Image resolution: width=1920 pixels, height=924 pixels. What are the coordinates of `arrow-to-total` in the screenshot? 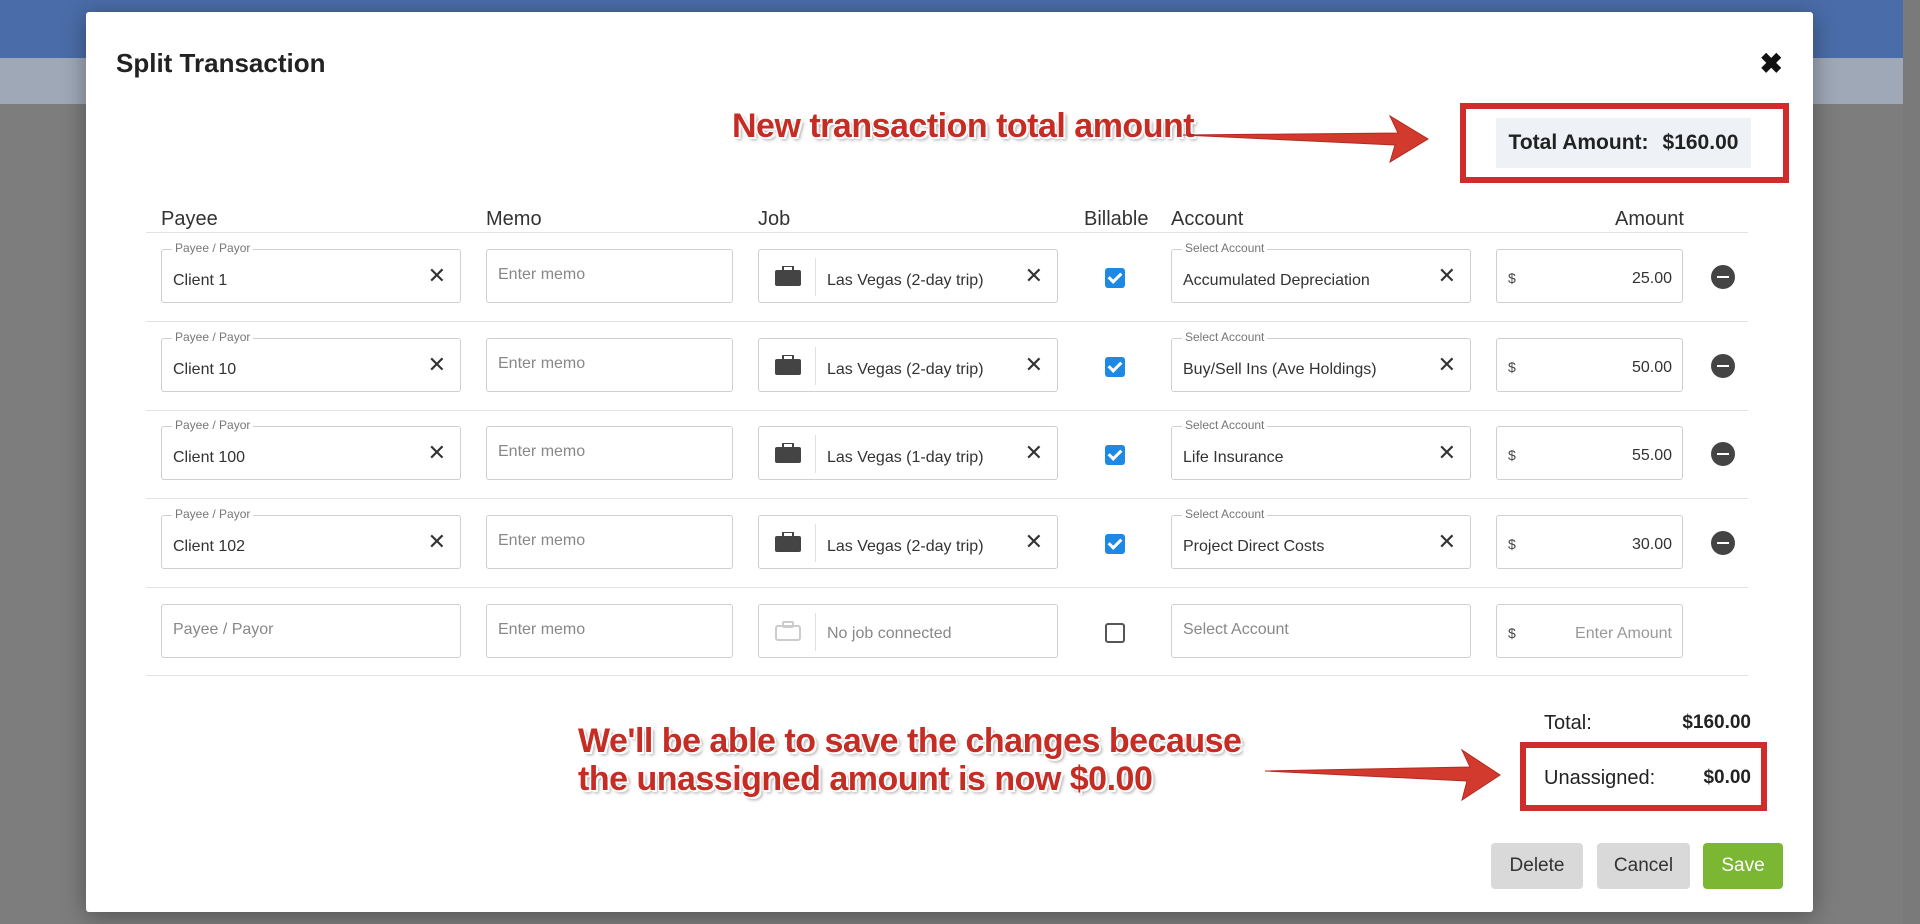 It's located at (1305, 139).